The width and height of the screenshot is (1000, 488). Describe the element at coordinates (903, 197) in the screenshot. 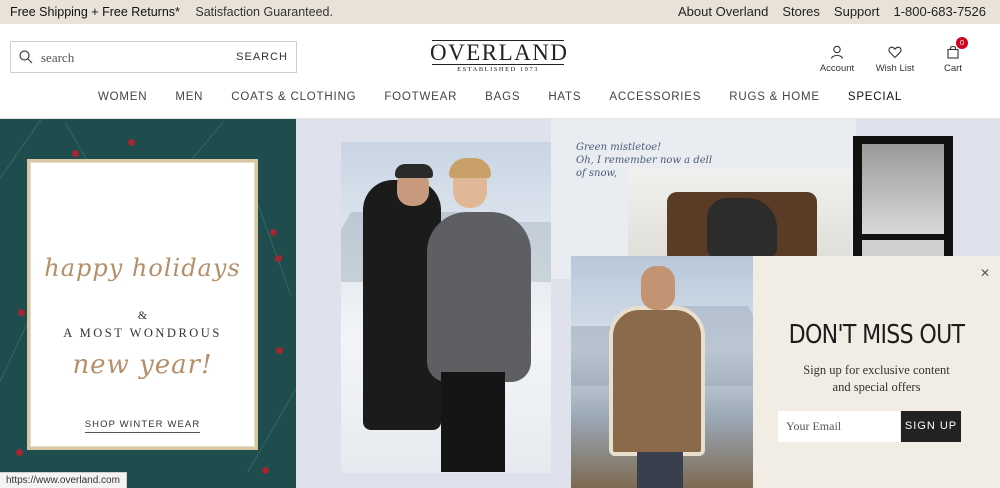

I see `filmstrip-photo` at that location.